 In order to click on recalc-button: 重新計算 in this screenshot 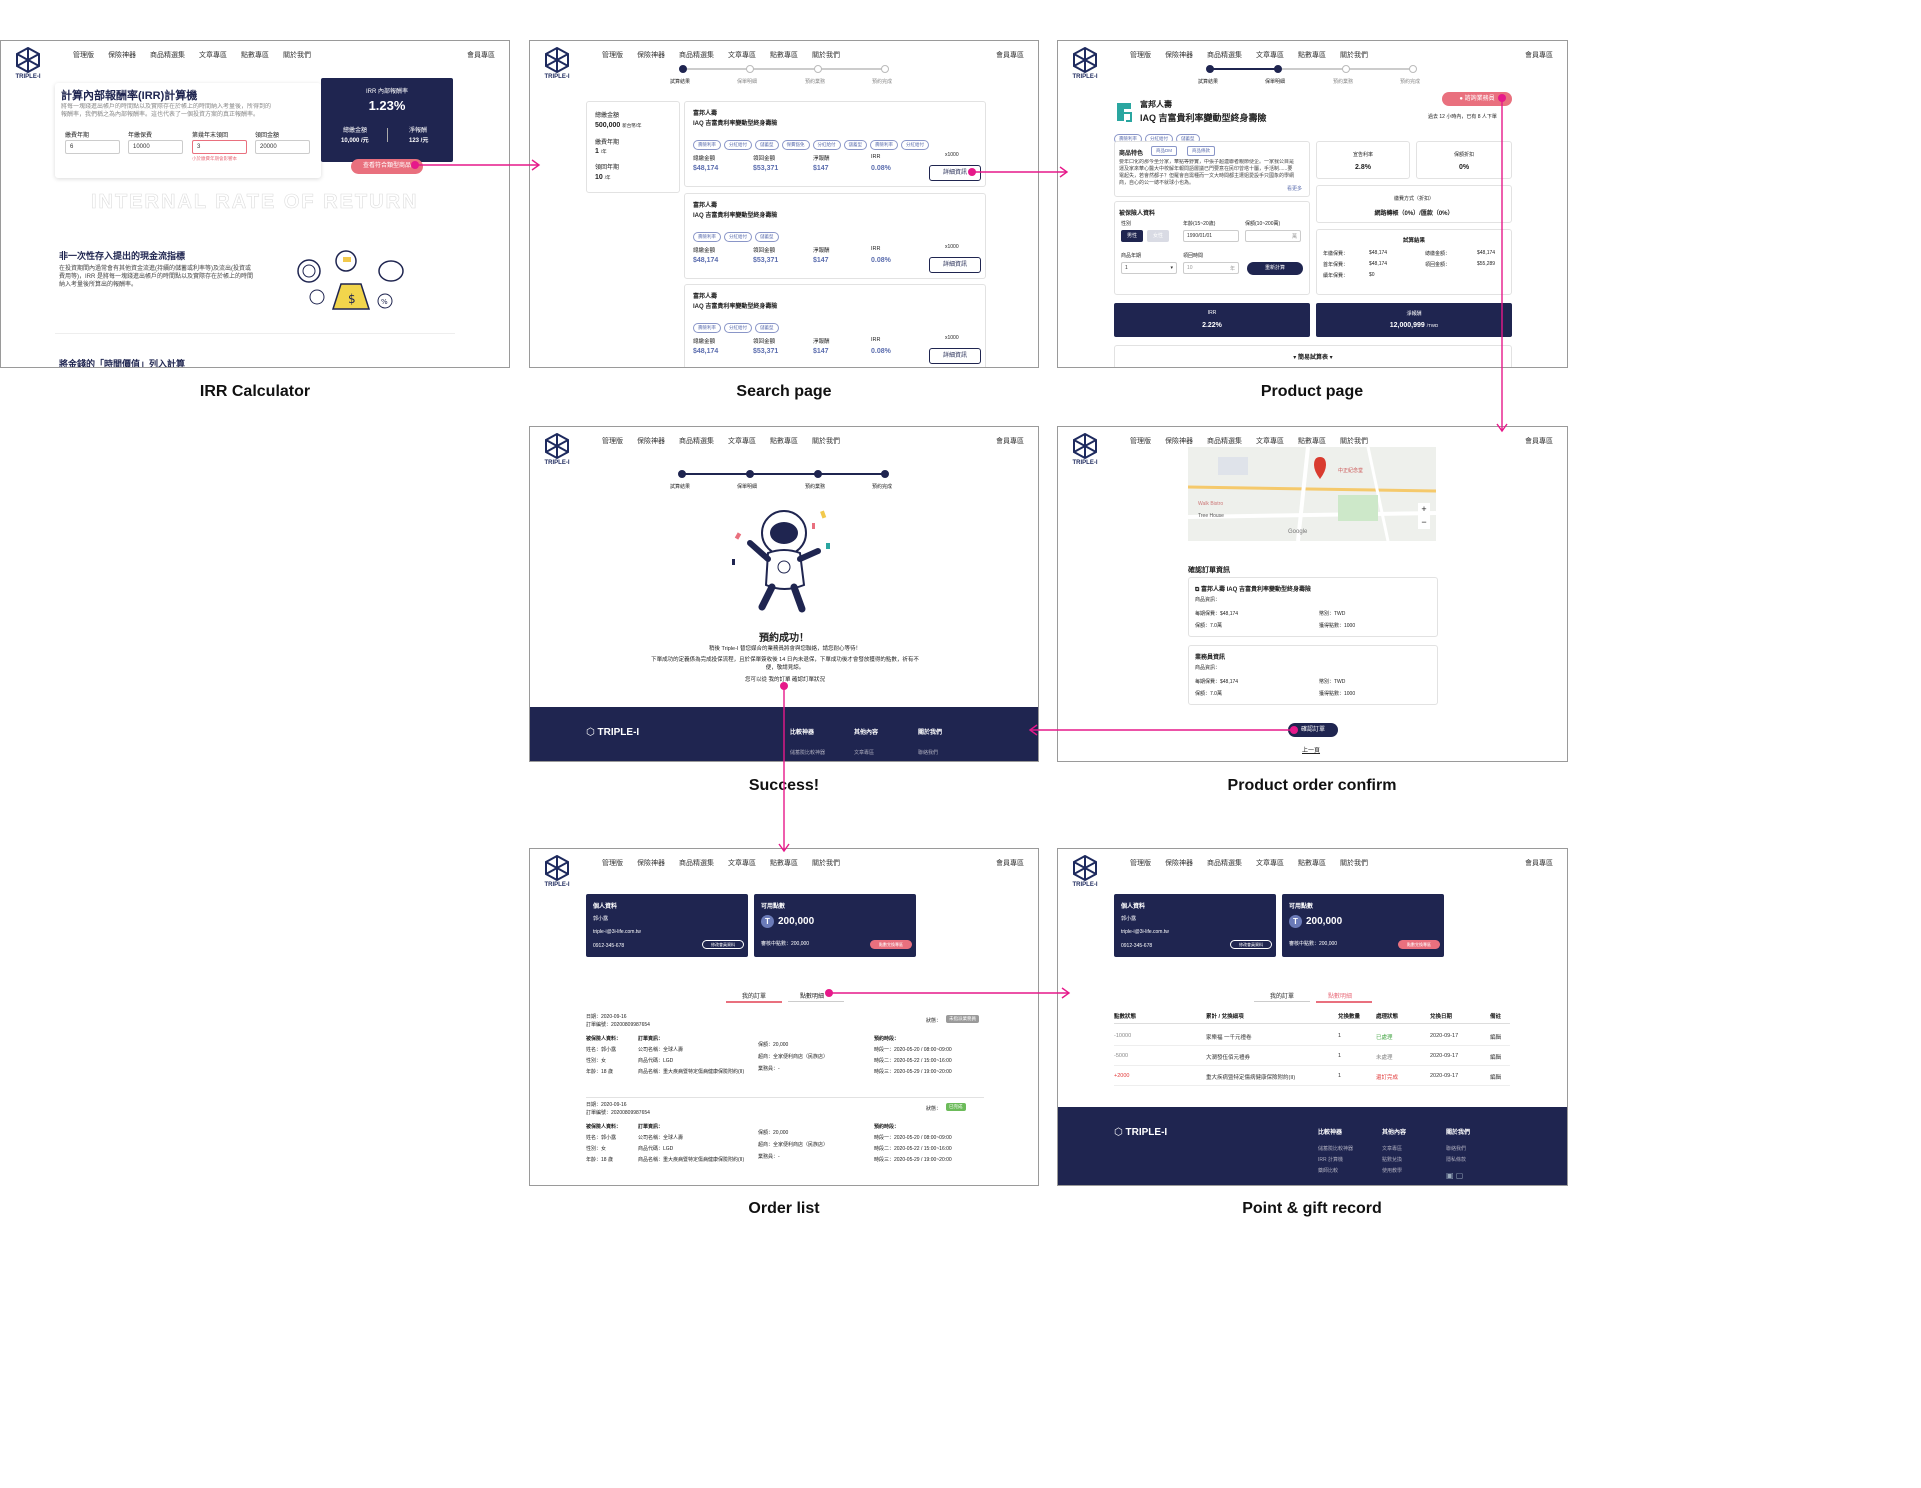, I will do `click(1275, 268)`.